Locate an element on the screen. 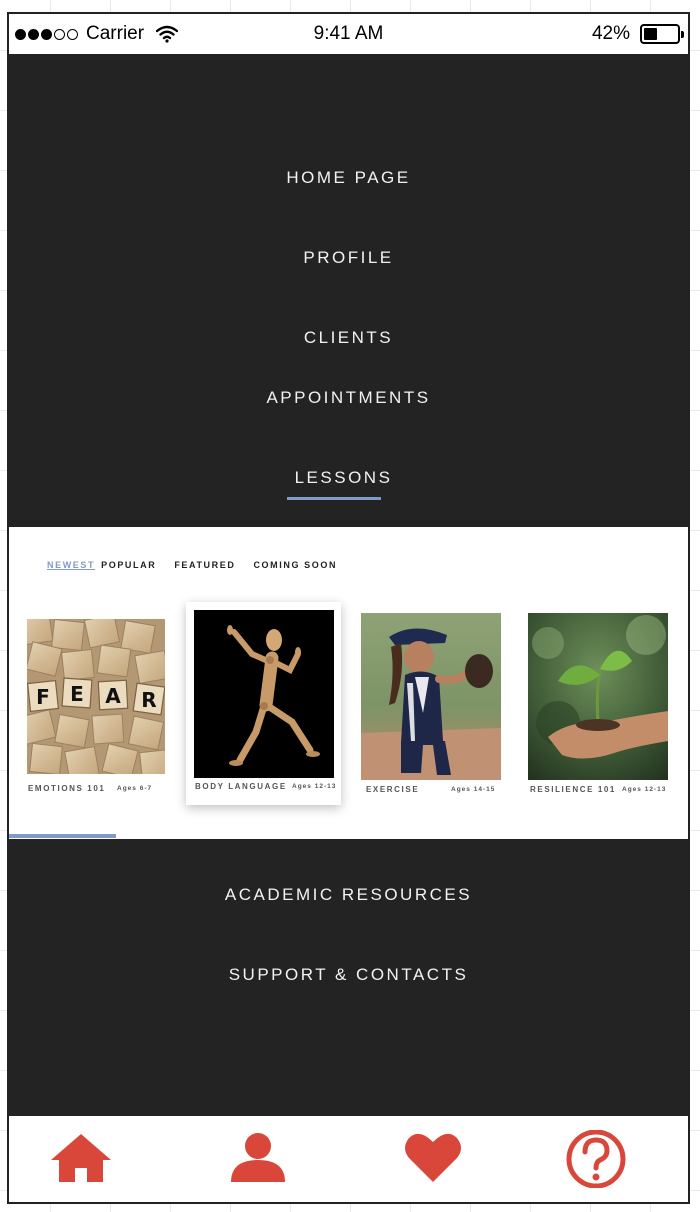  softball-player-image is located at coordinates (431, 696).